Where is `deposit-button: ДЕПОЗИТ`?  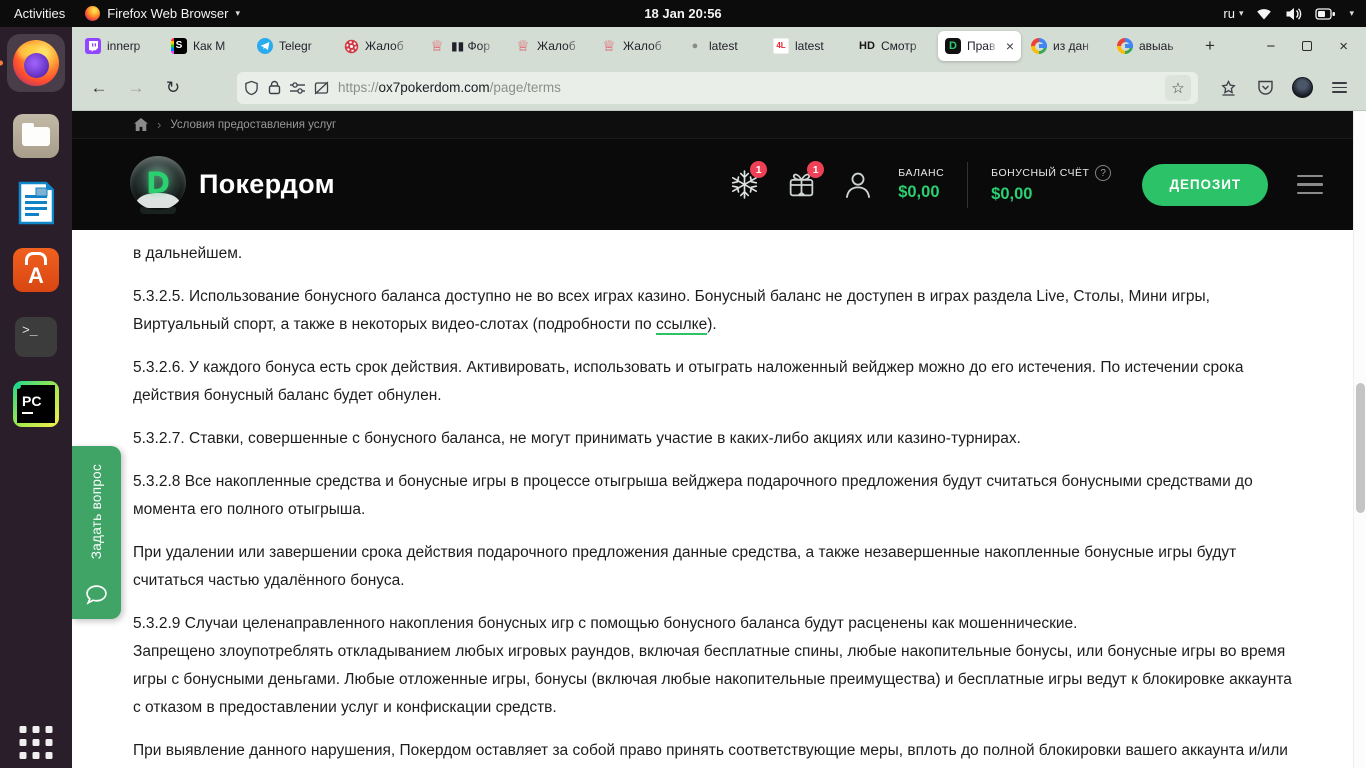
deposit-button: ДЕПОЗИТ is located at coordinates (1205, 184).